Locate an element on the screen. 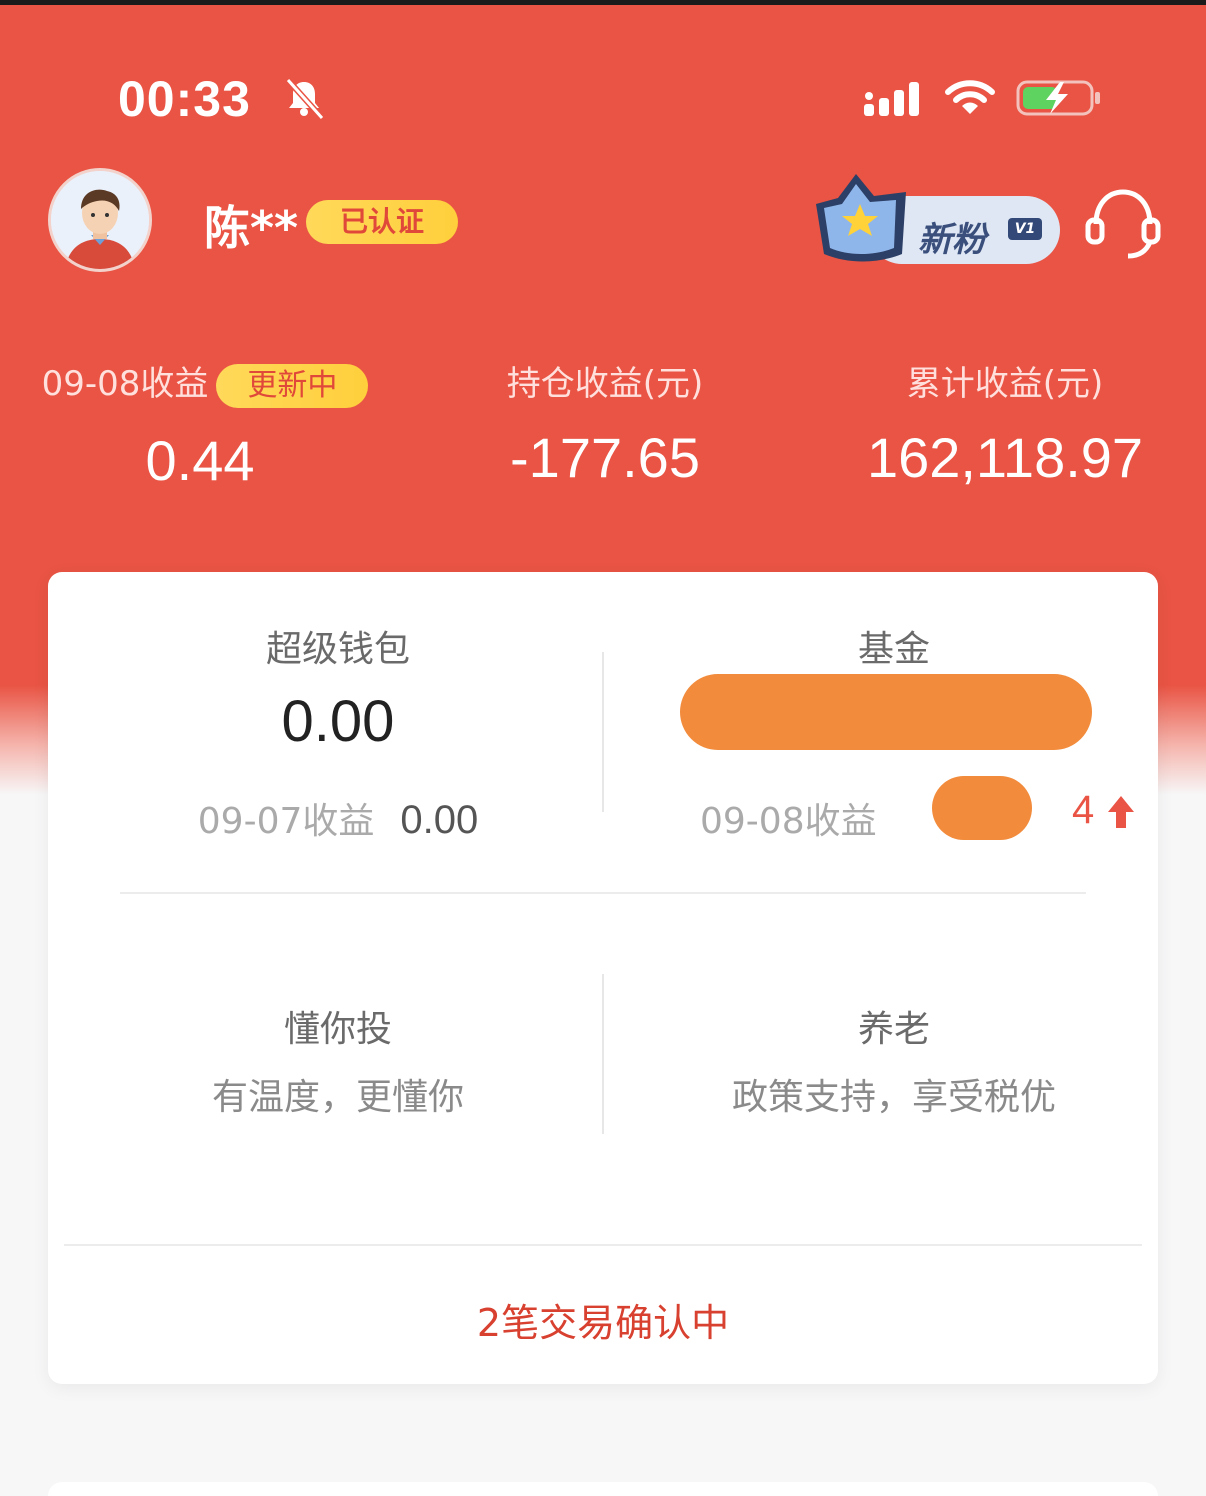  avatar-illustration is located at coordinates (100, 220).